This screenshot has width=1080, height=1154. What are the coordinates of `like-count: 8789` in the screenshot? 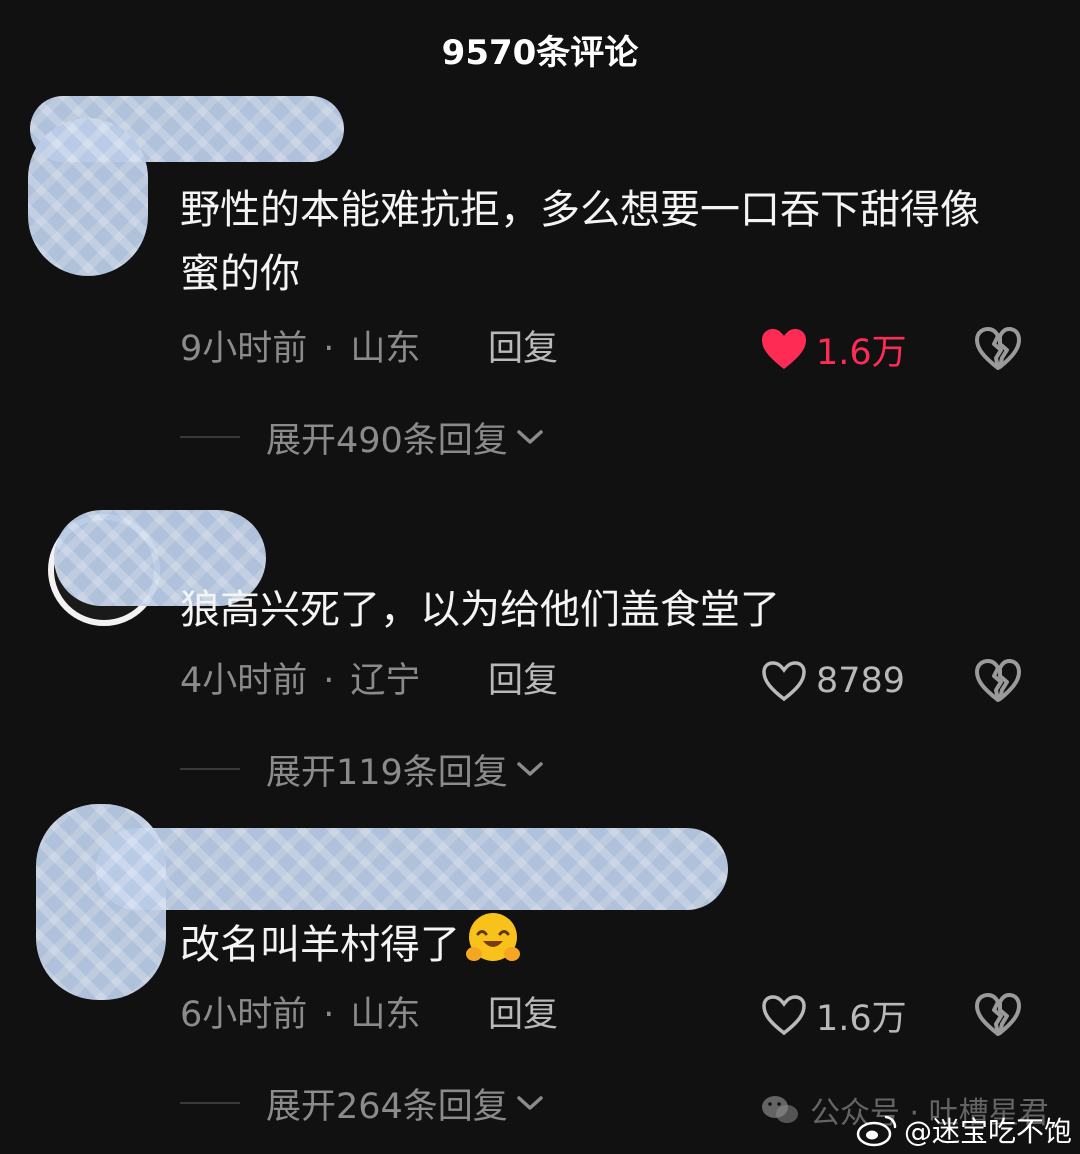 It's located at (861, 681).